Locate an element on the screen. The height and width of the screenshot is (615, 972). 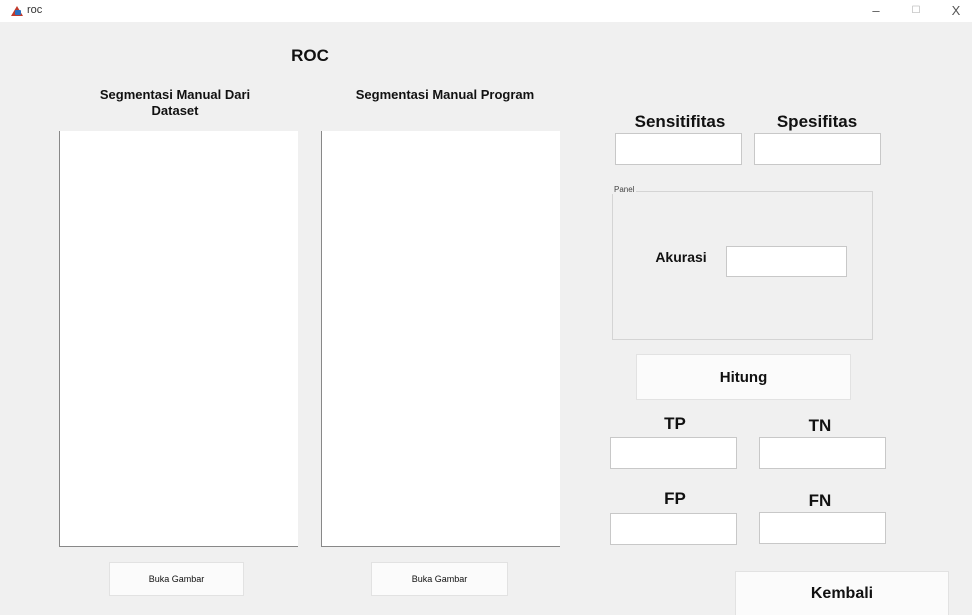
accuracy-field is located at coordinates (786, 261).